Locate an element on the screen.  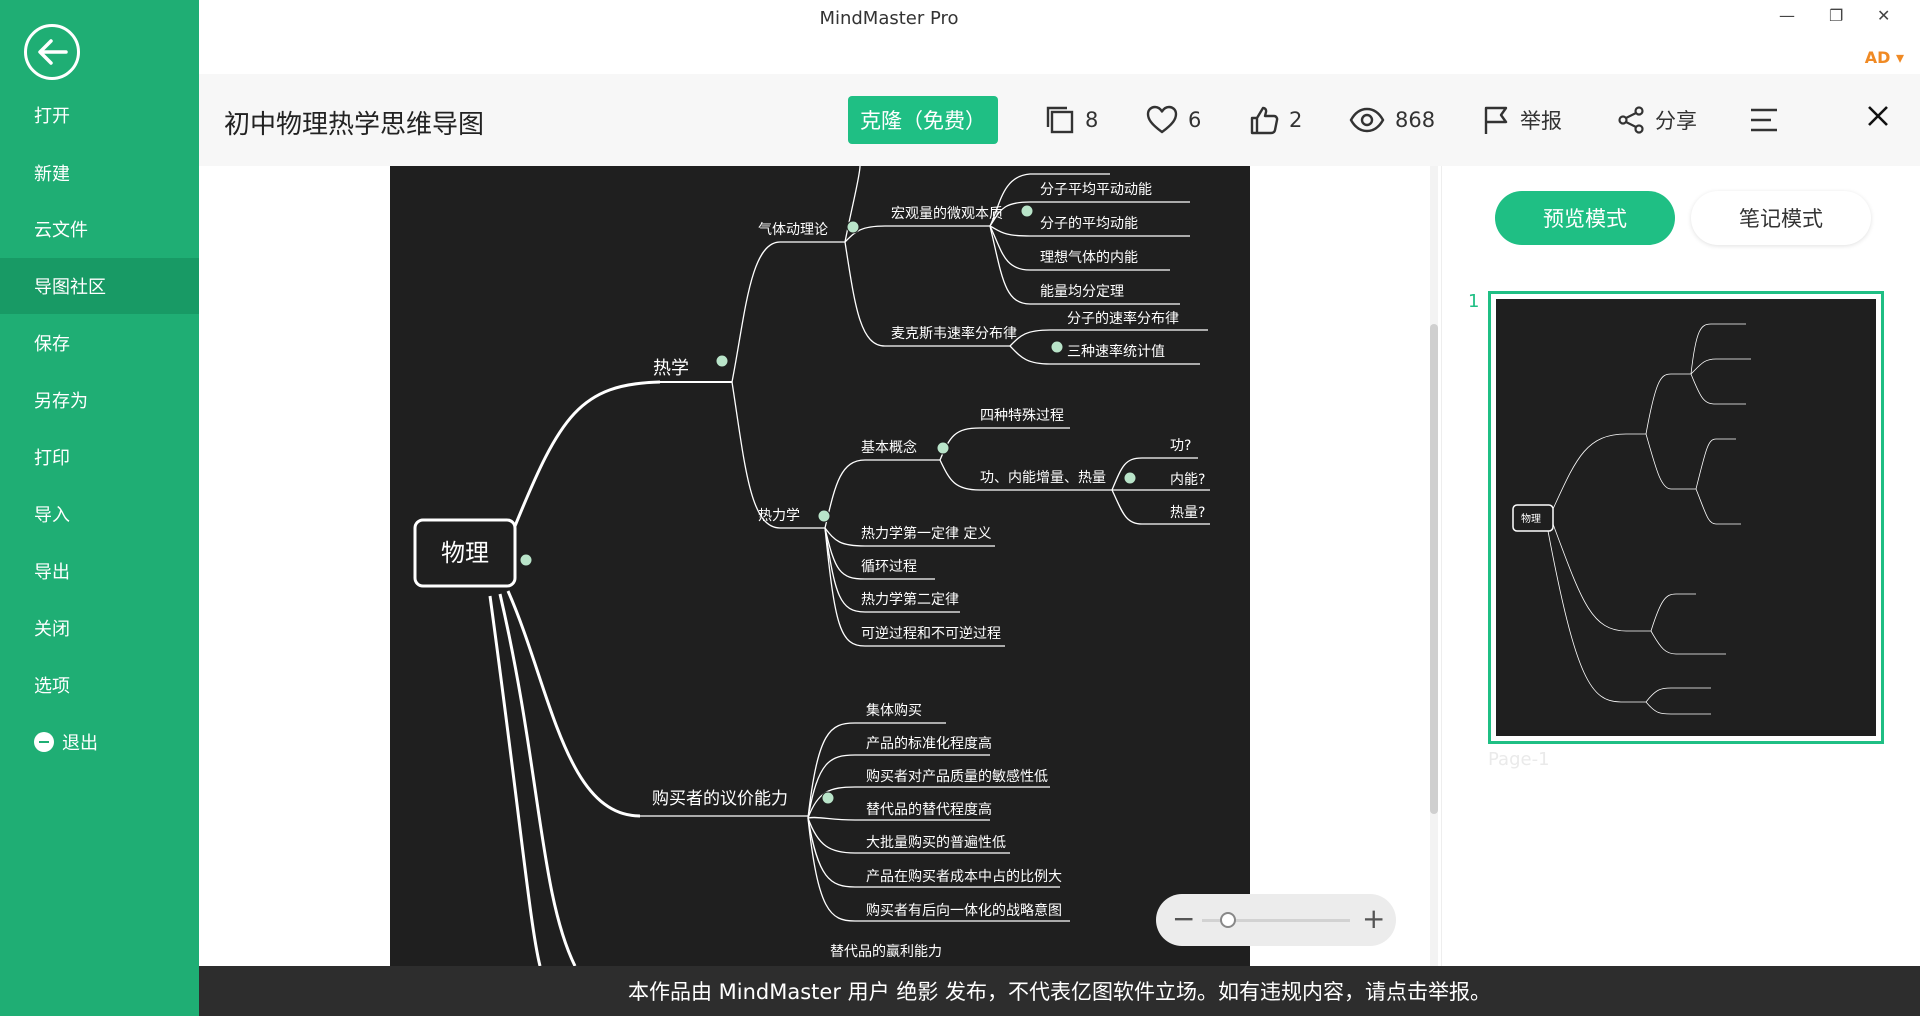
node-avg-trans-ke: 分子平均平动动能 is located at coordinates (1096, 190).